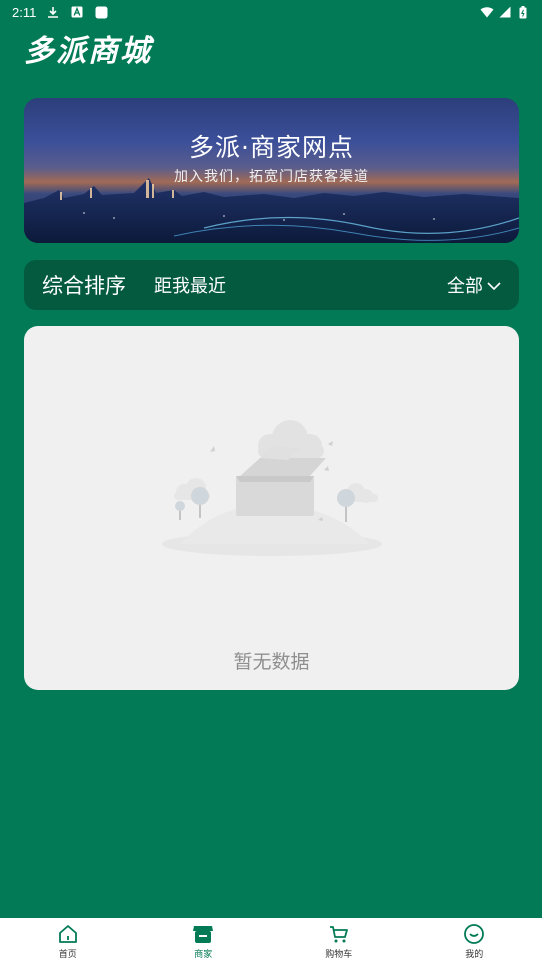 The width and height of the screenshot is (542, 963). I want to click on chevron-down-icon, so click(494, 285).